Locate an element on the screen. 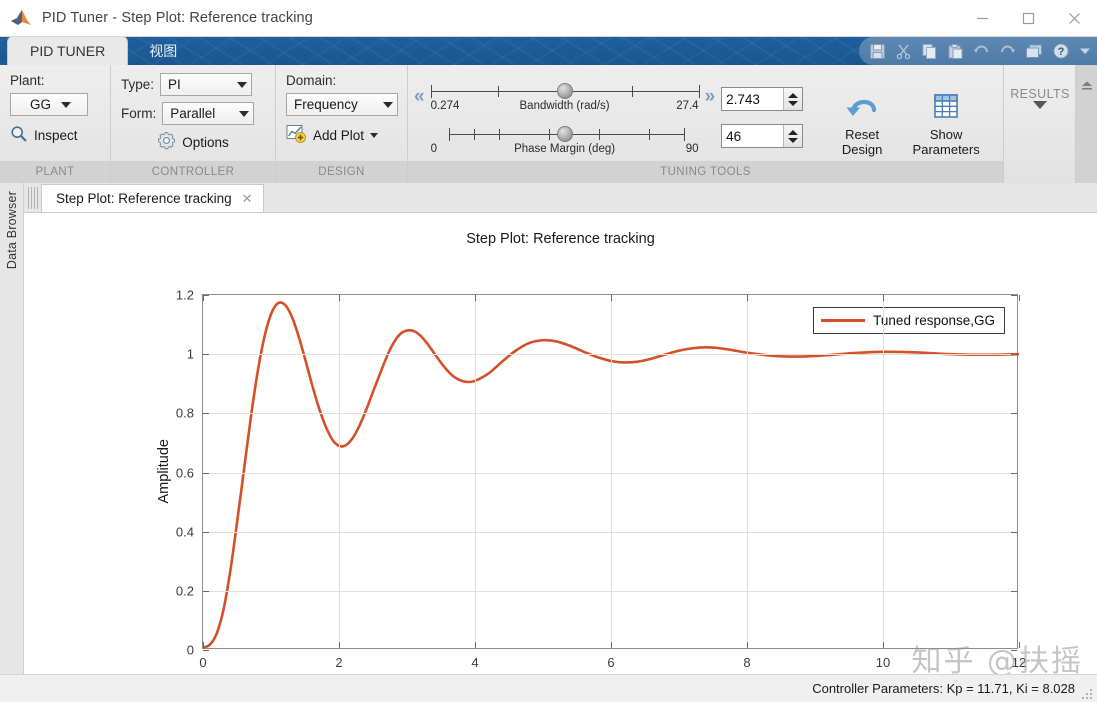 This screenshot has height=702, width=1097. domain-select: Frequency is located at coordinates (342, 104).